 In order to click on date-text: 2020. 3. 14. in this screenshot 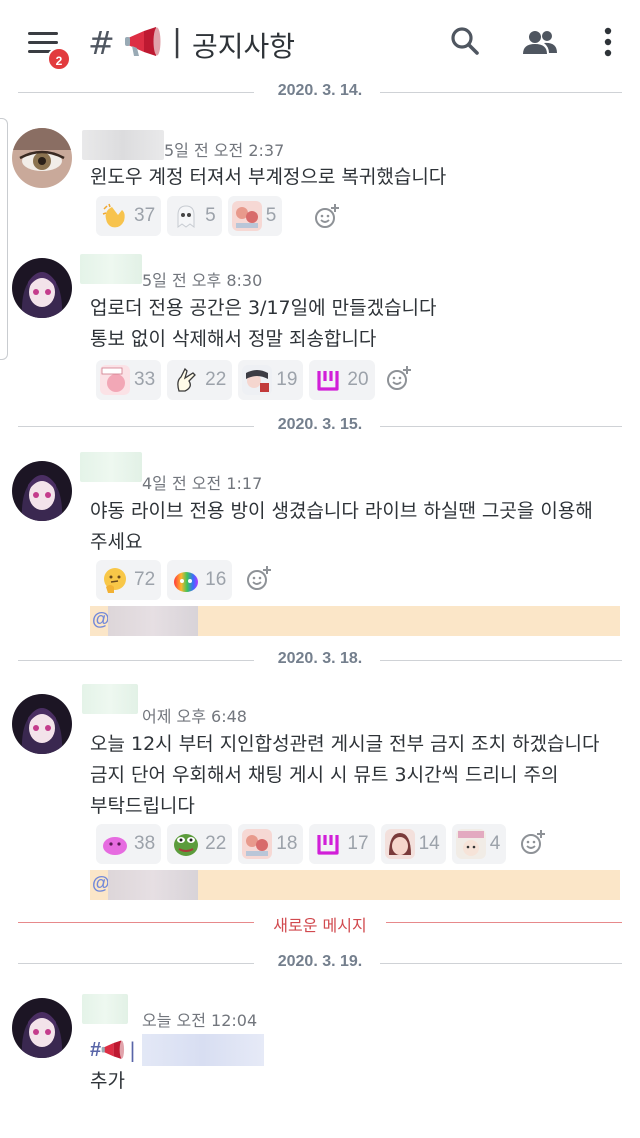, I will do `click(320, 90)`.